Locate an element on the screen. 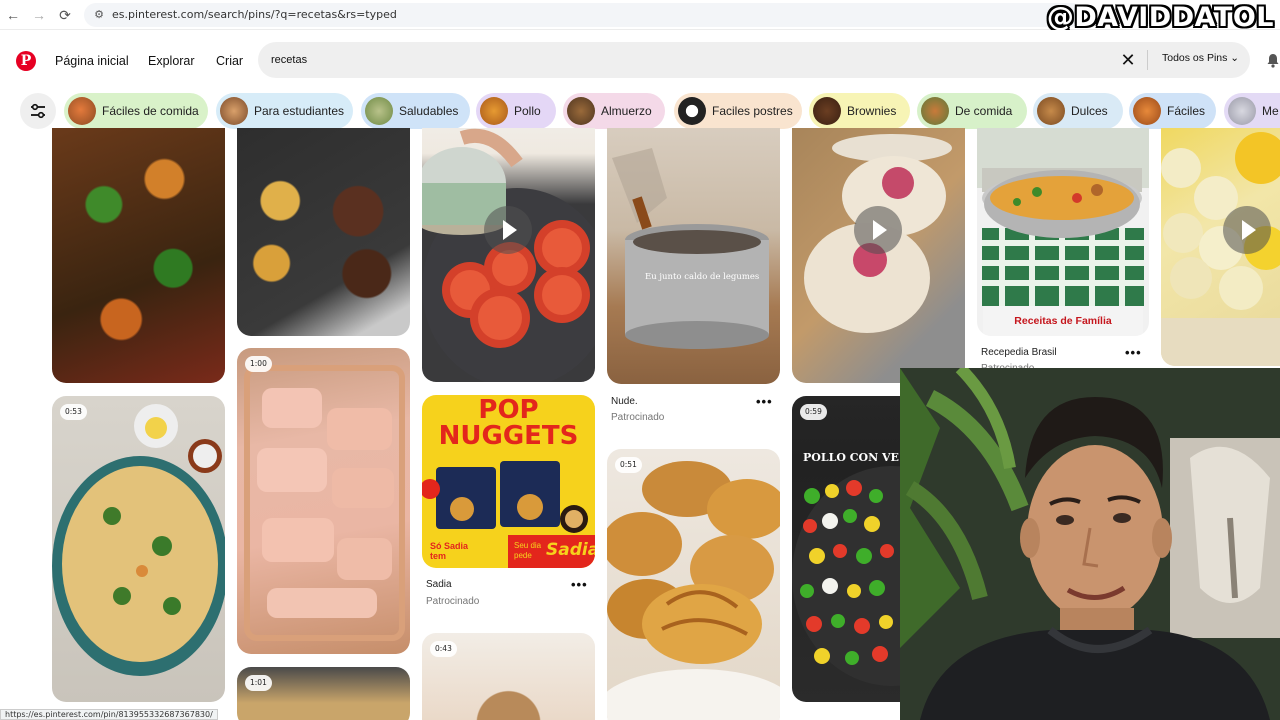 Image resolution: width=1280 pixels, height=720 pixels. chip-label: Brownies is located at coordinates (872, 111).